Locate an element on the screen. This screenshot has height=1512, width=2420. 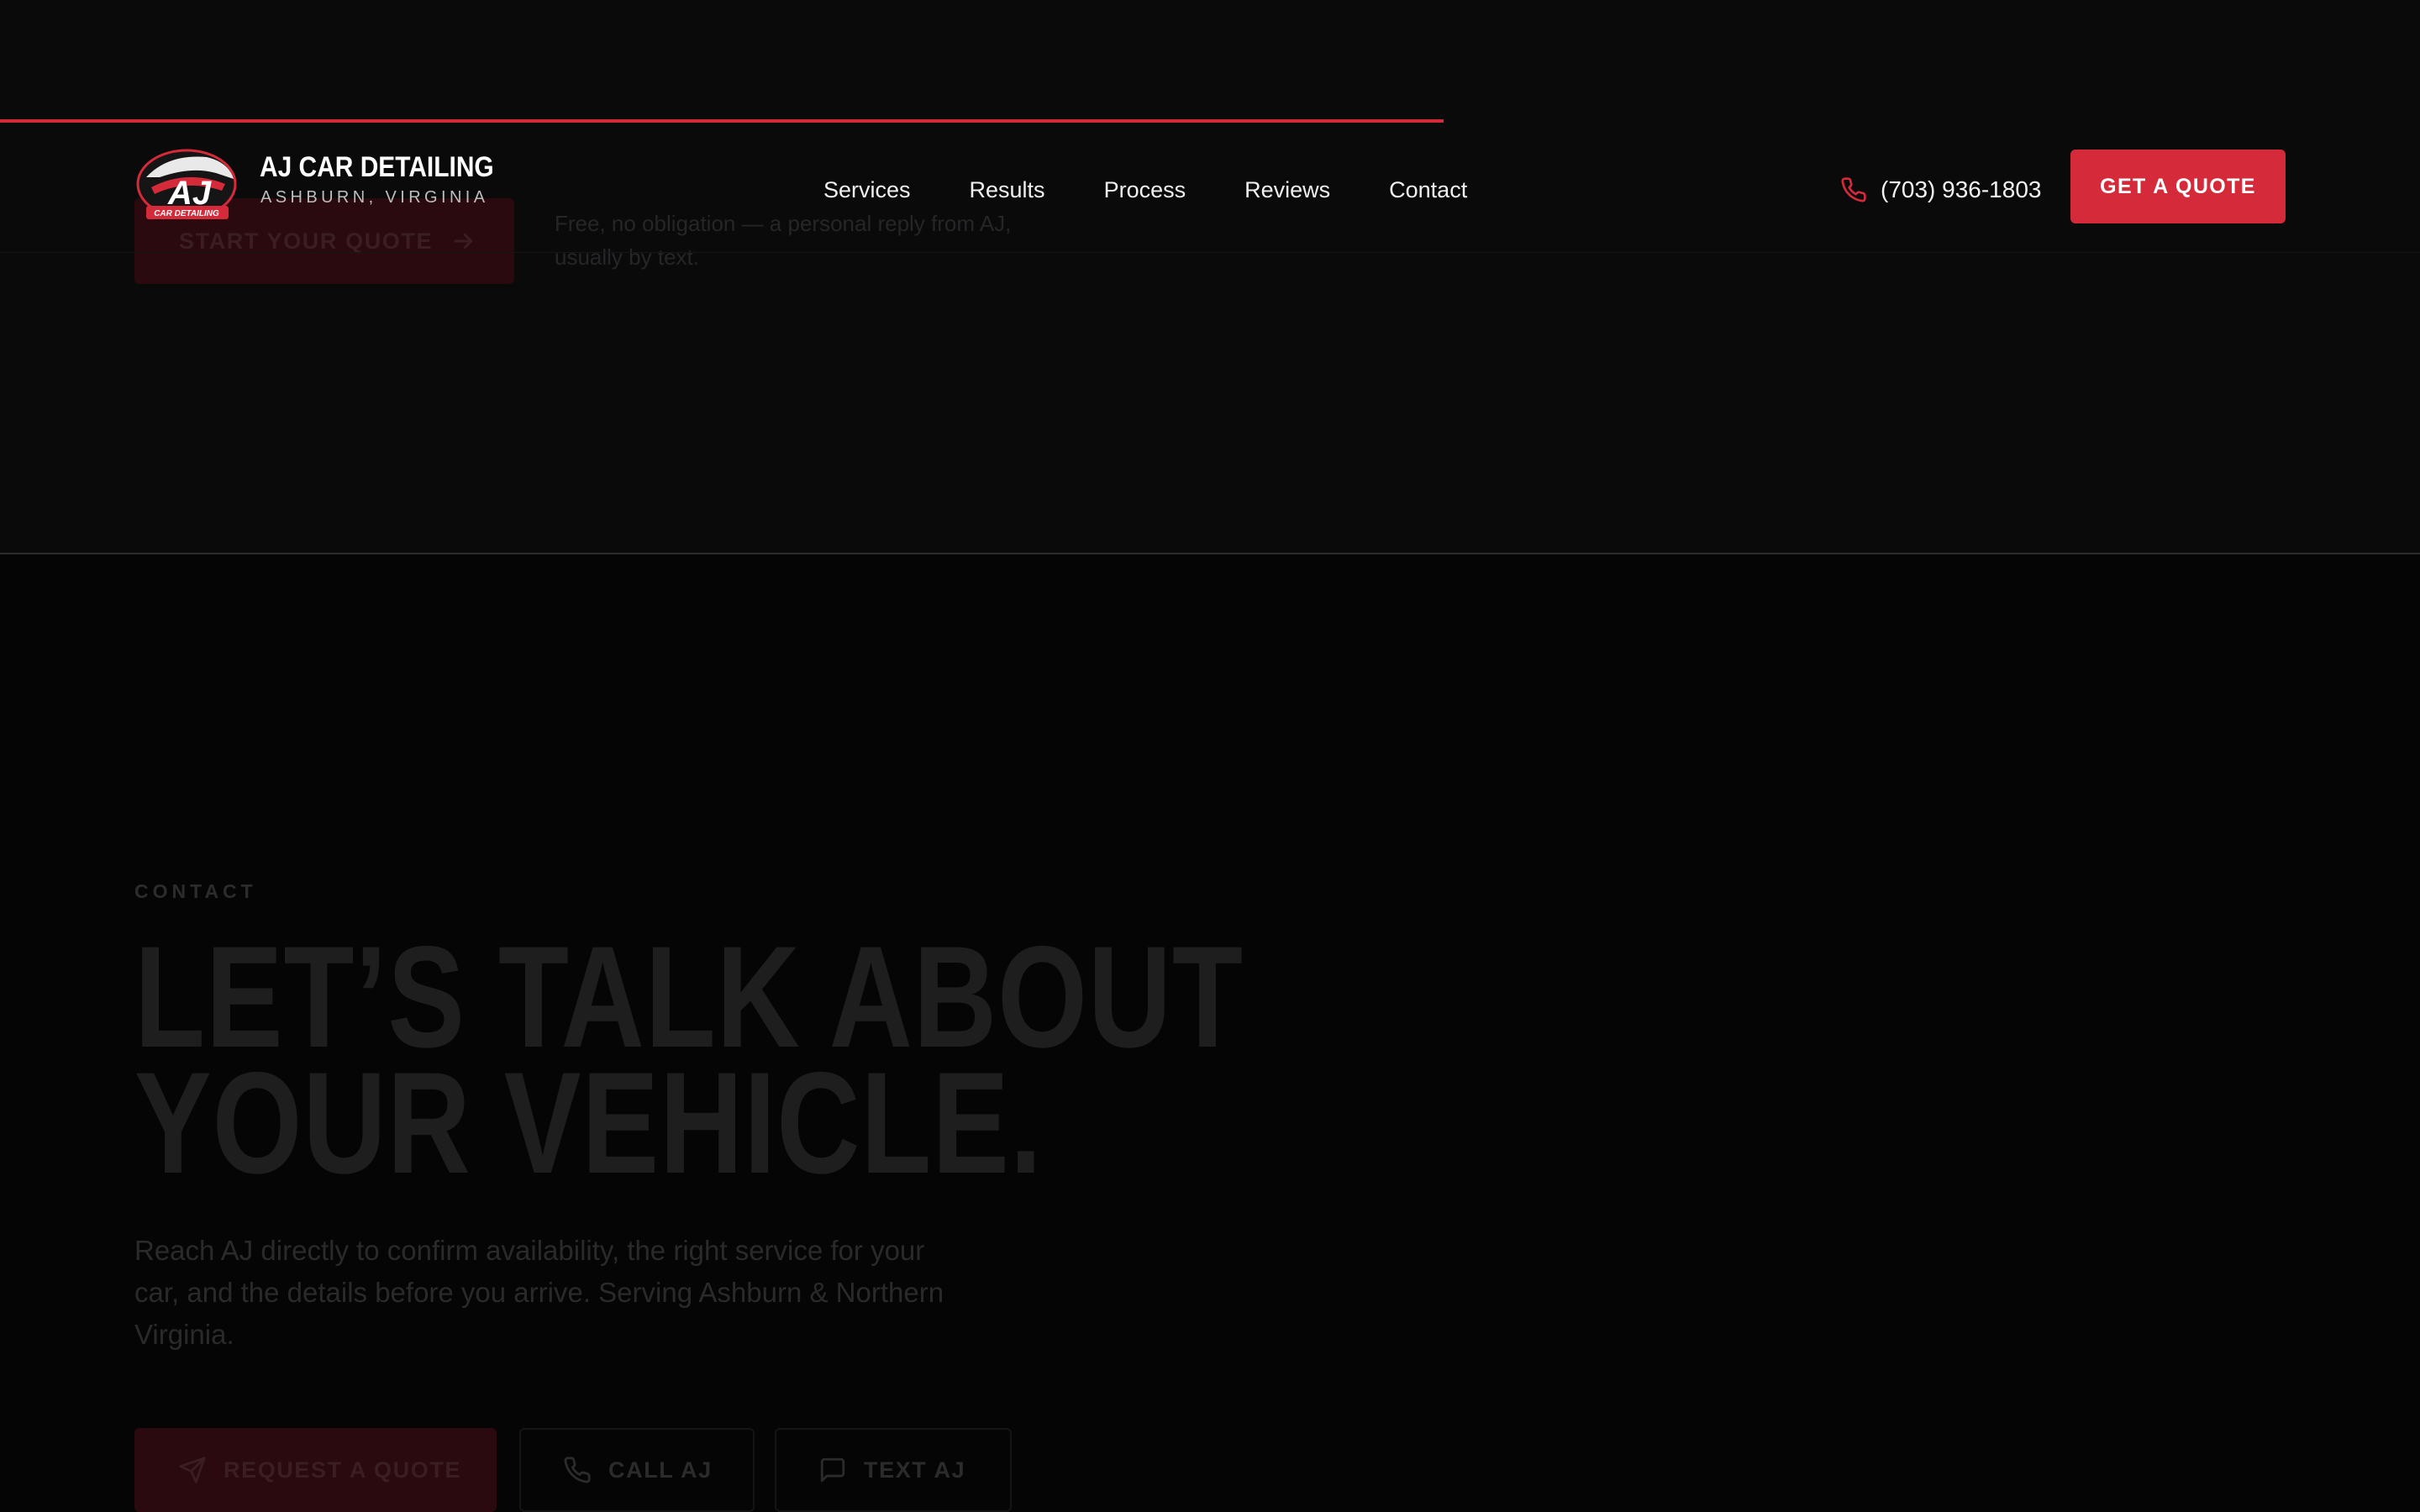
contact-headline: LET’S TALK ABOUT YOUR VEHICLE. is located at coordinates (689, 1060).